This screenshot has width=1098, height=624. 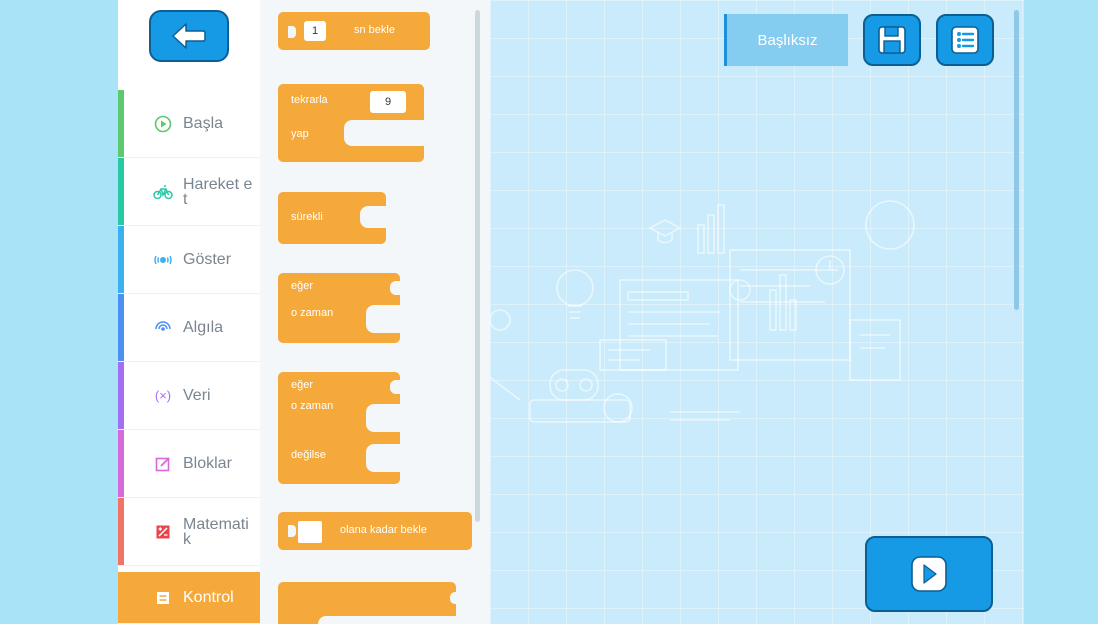 I want to click on sensor-icon, so click(x=163, y=328).